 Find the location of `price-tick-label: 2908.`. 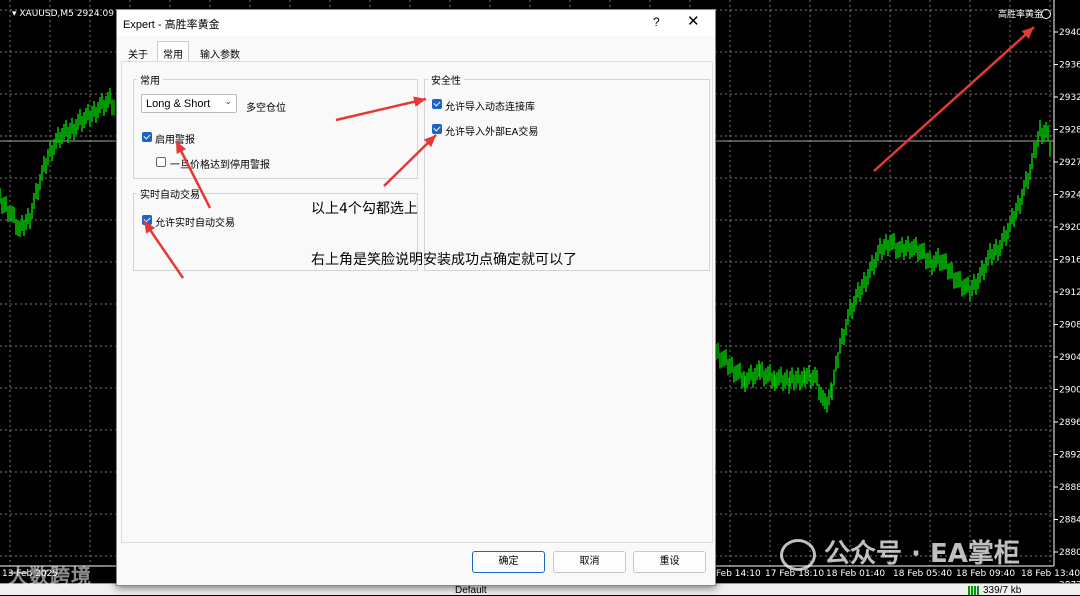

price-tick-label: 2908. is located at coordinates (1069, 326).